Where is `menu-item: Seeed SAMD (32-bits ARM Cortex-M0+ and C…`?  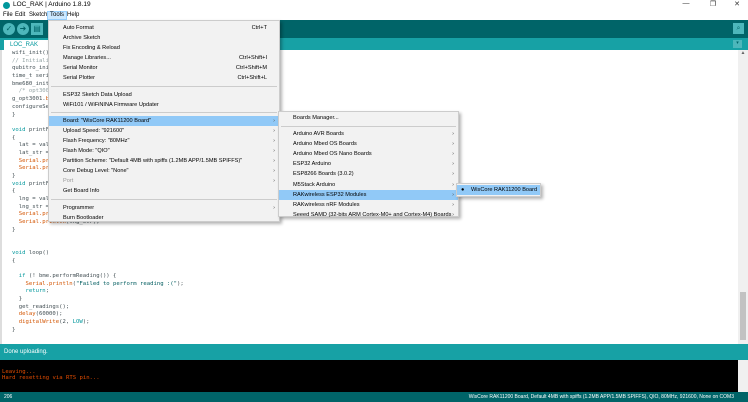
menu-item: Seeed SAMD (32-bits ARM Cortex-M0+ and C… is located at coordinates (368, 215).